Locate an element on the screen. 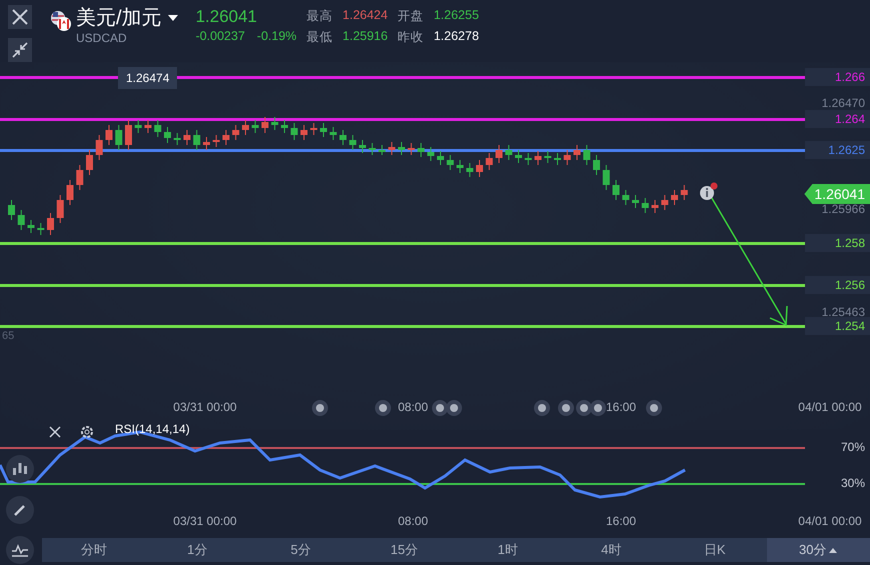  level-price-tag: 1.256 is located at coordinates (837, 285).